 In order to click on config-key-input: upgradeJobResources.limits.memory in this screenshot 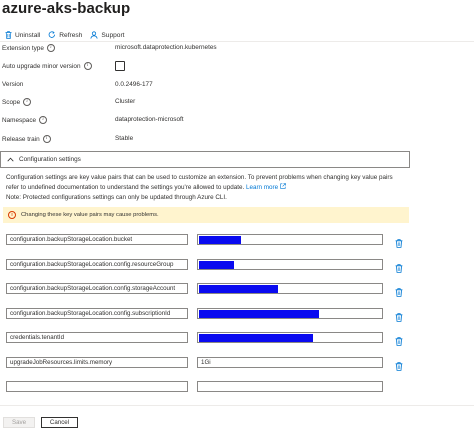, I will do `click(97, 362)`.